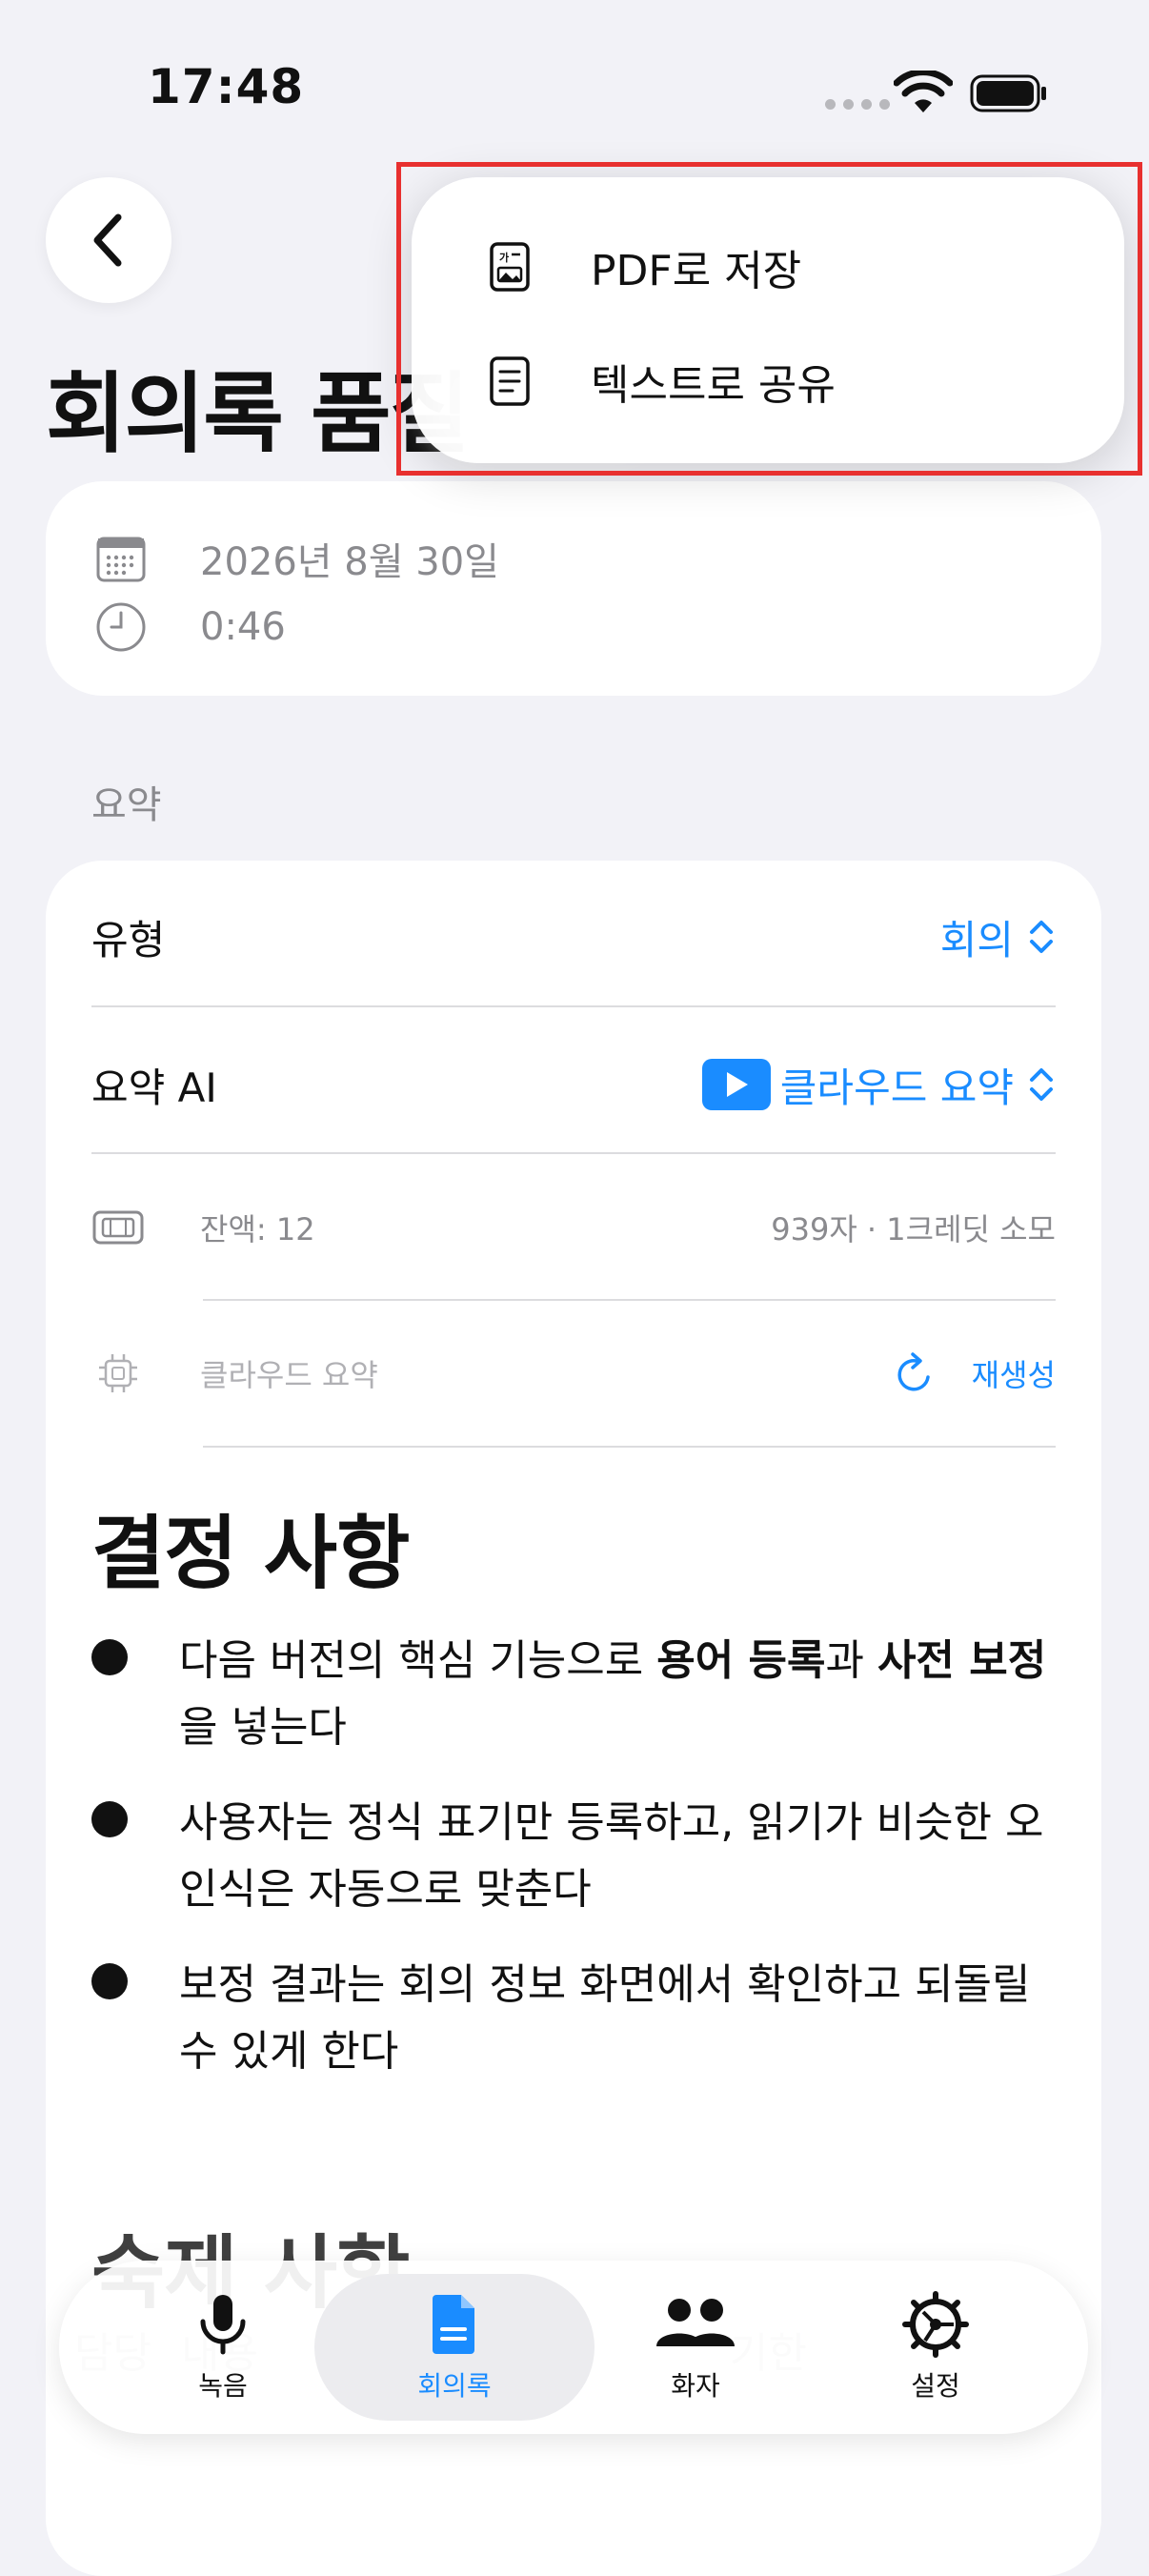 This screenshot has width=1149, height=2576. I want to click on tab-label: 설정, so click(935, 2386).